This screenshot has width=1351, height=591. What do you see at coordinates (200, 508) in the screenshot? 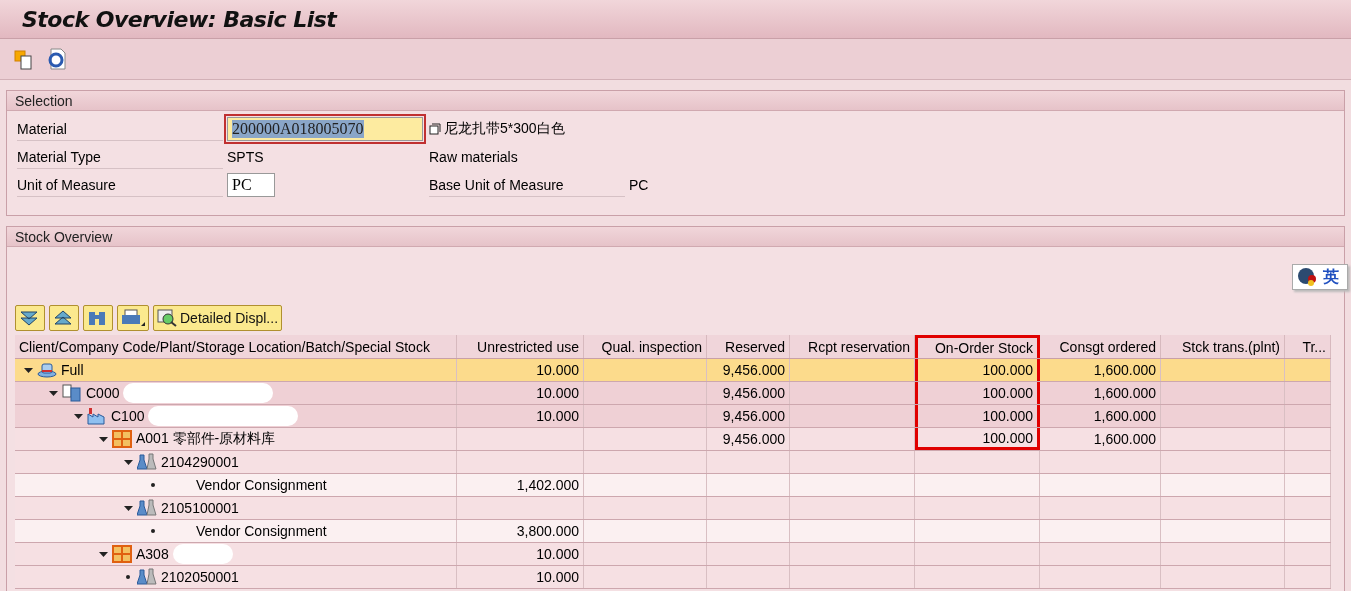
I see `tree-node-label: 2105100001` at bounding box center [200, 508].